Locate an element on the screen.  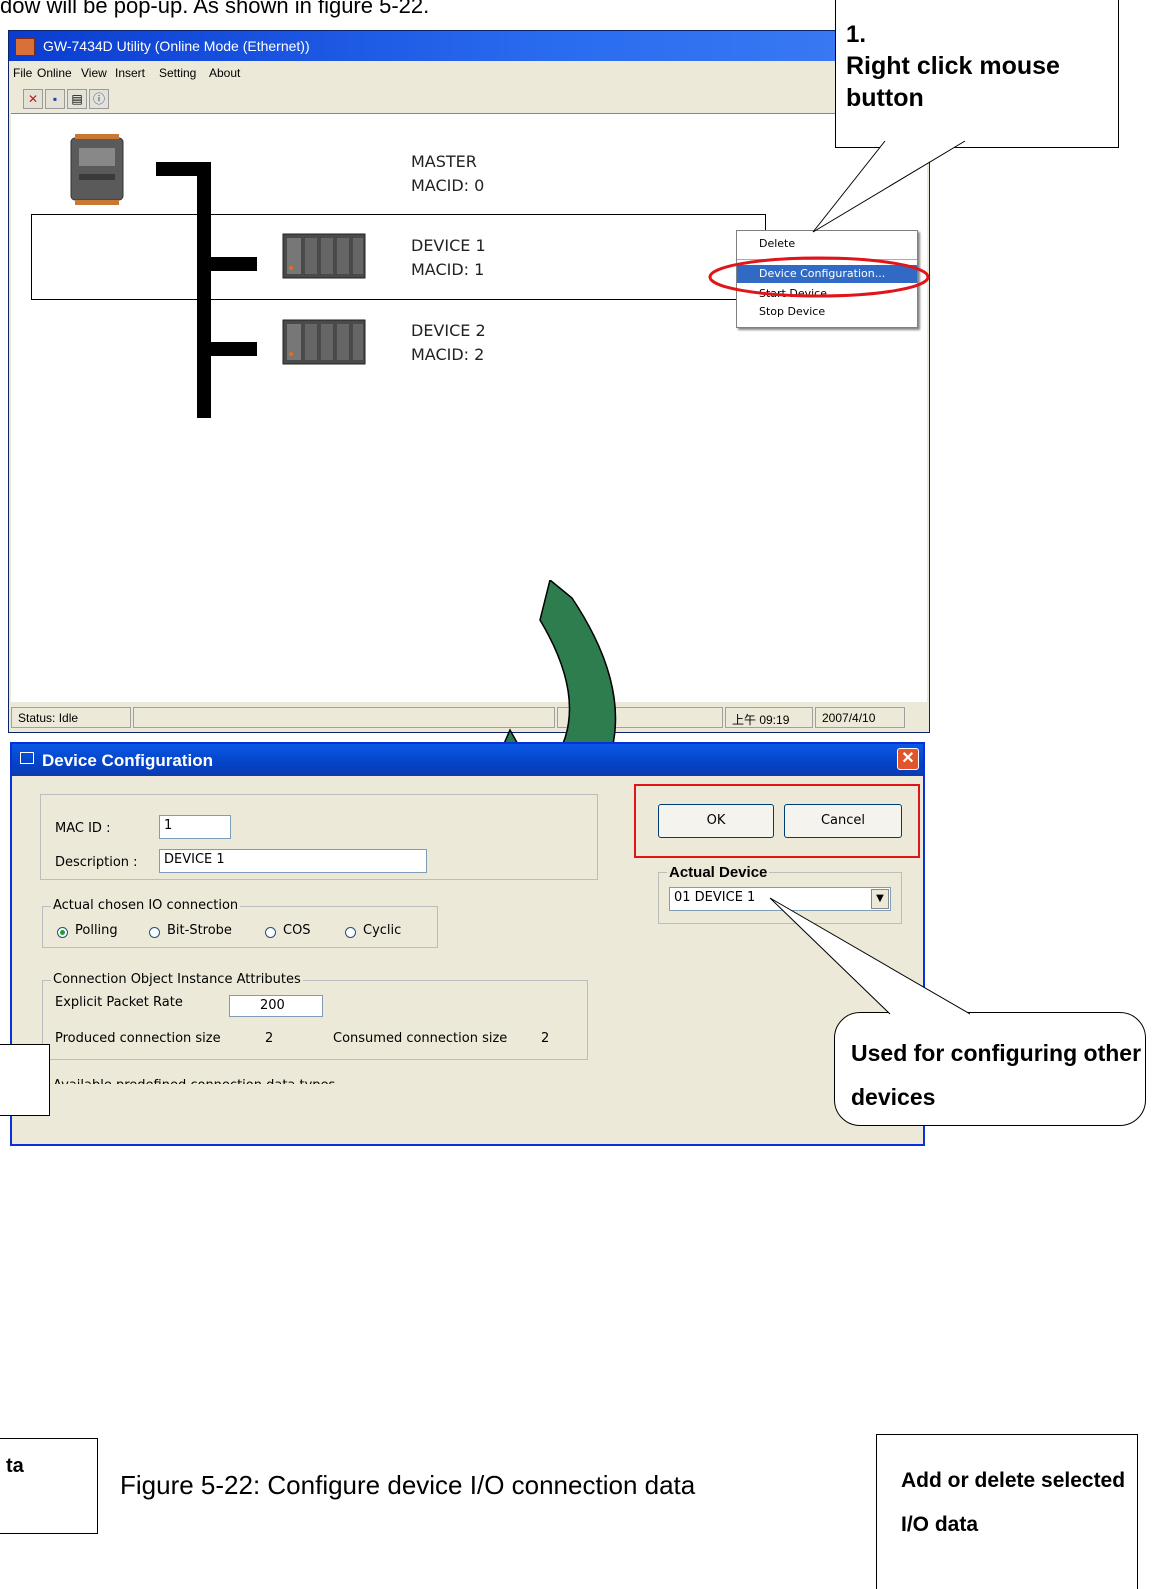
status-time: 上午 09:19 is located at coordinates (769, 717).